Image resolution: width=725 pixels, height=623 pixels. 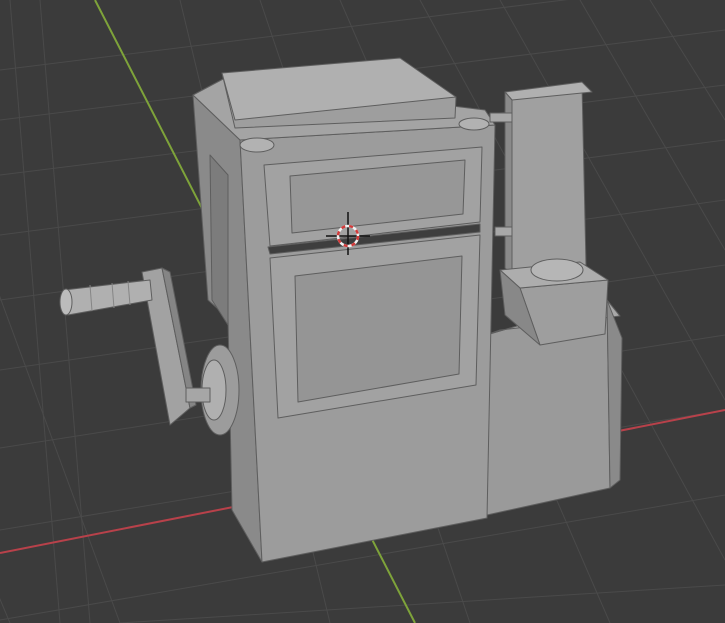 I want to click on pillar-pin-mid, so click(x=503, y=231).